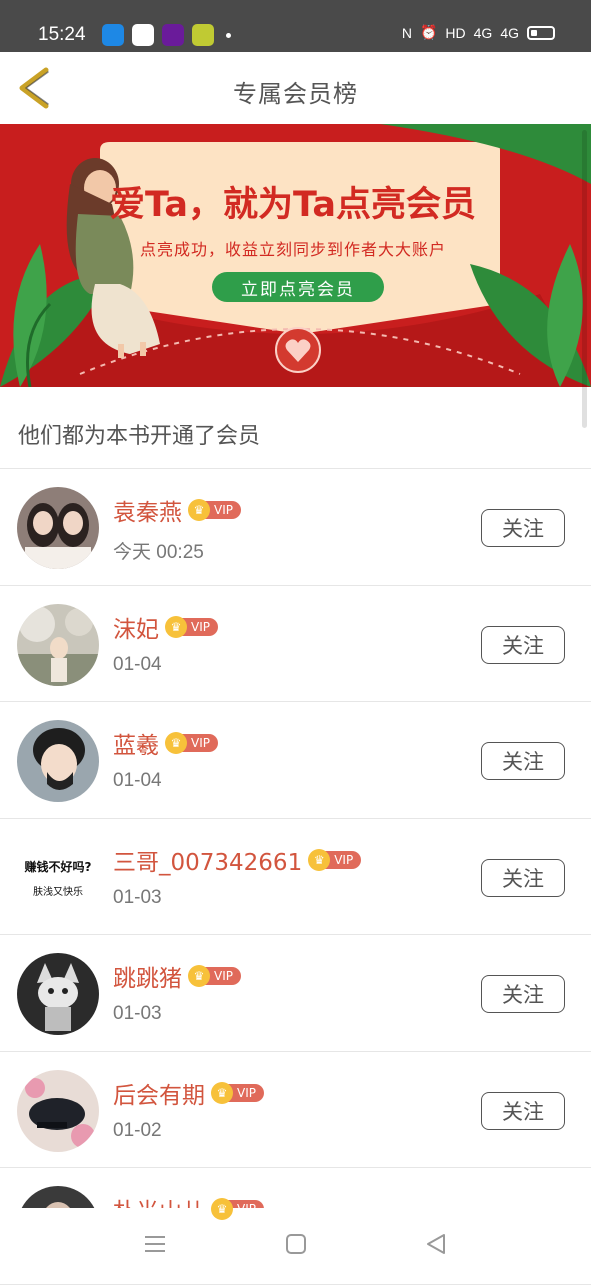 The width and height of the screenshot is (591, 1285). What do you see at coordinates (203, 35) in the screenshot?
I see `app-icon-music` at bounding box center [203, 35].